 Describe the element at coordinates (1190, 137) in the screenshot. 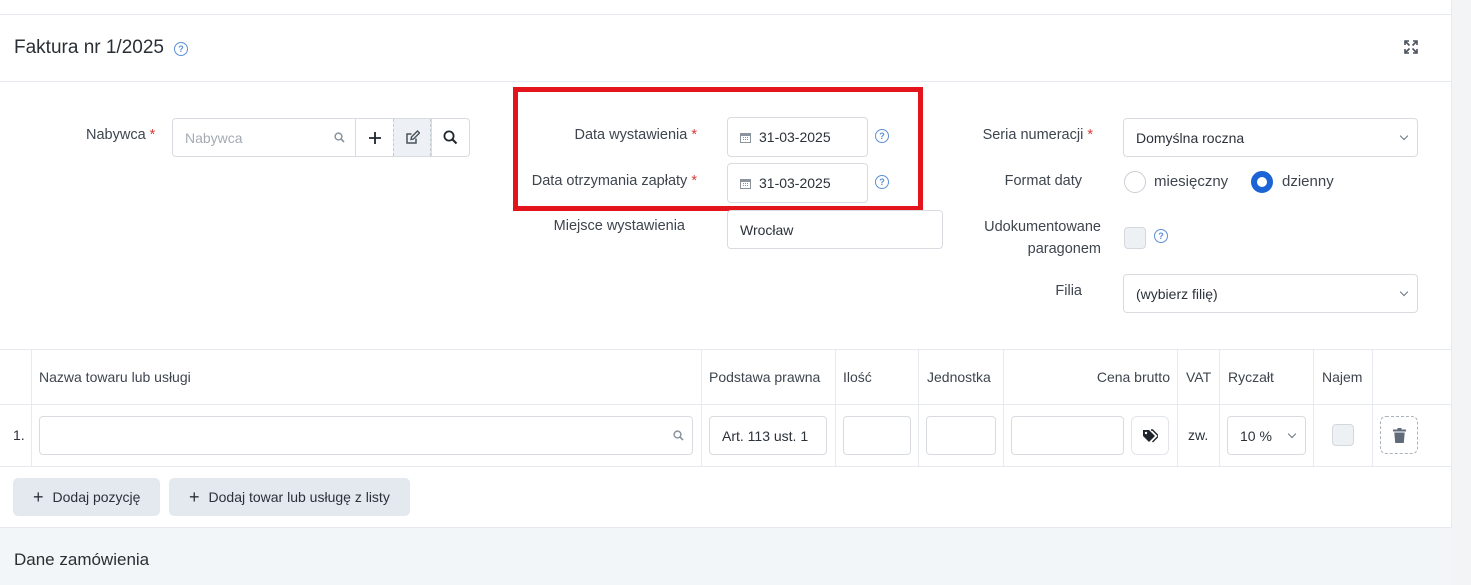

I see `numbering-value: Domyślna roczna` at that location.